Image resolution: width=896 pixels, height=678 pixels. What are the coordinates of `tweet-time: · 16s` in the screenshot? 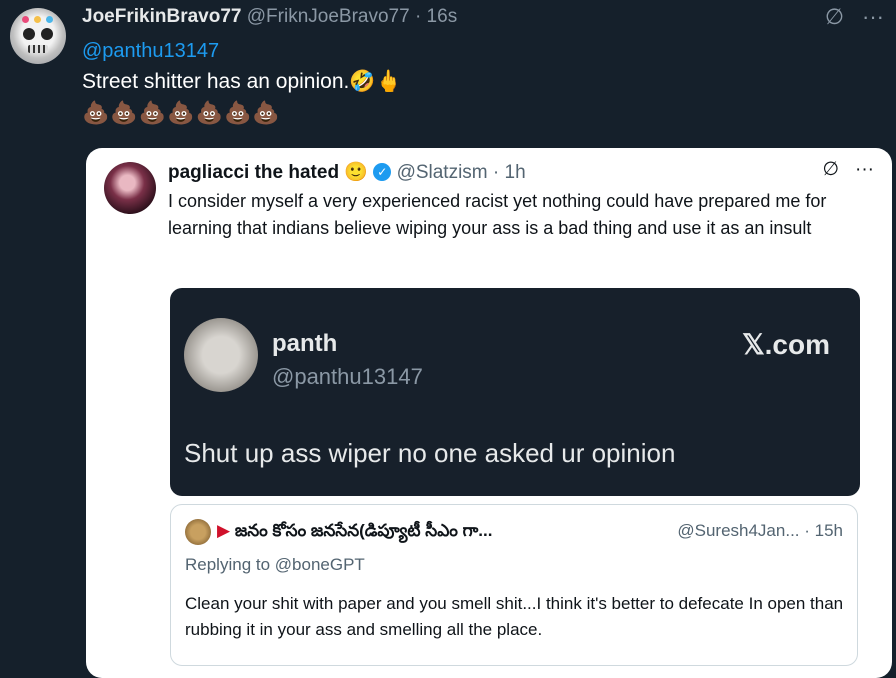 It's located at (436, 16).